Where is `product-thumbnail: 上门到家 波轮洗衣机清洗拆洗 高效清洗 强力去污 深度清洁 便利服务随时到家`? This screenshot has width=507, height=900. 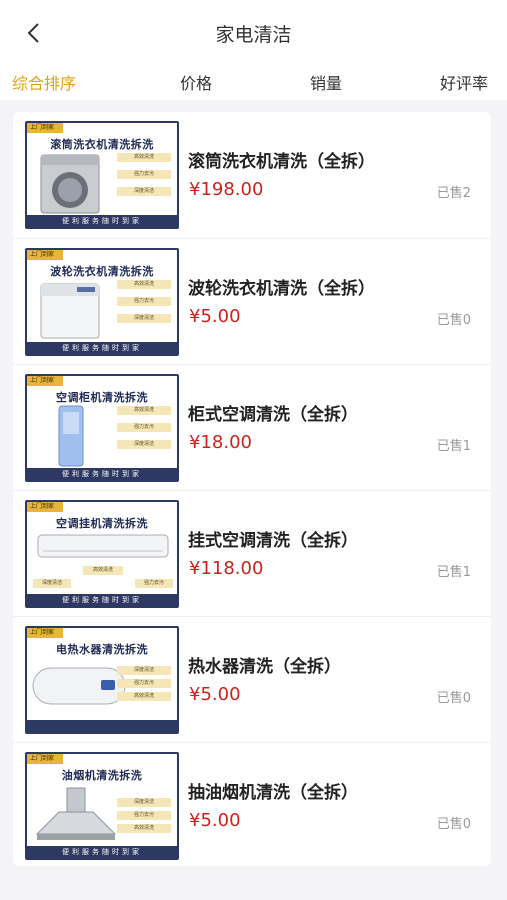 product-thumbnail: 上门到家 波轮洗衣机清洗拆洗 高效清洗 强力去污 深度清洁 便利服务随时到家 is located at coordinates (102, 302).